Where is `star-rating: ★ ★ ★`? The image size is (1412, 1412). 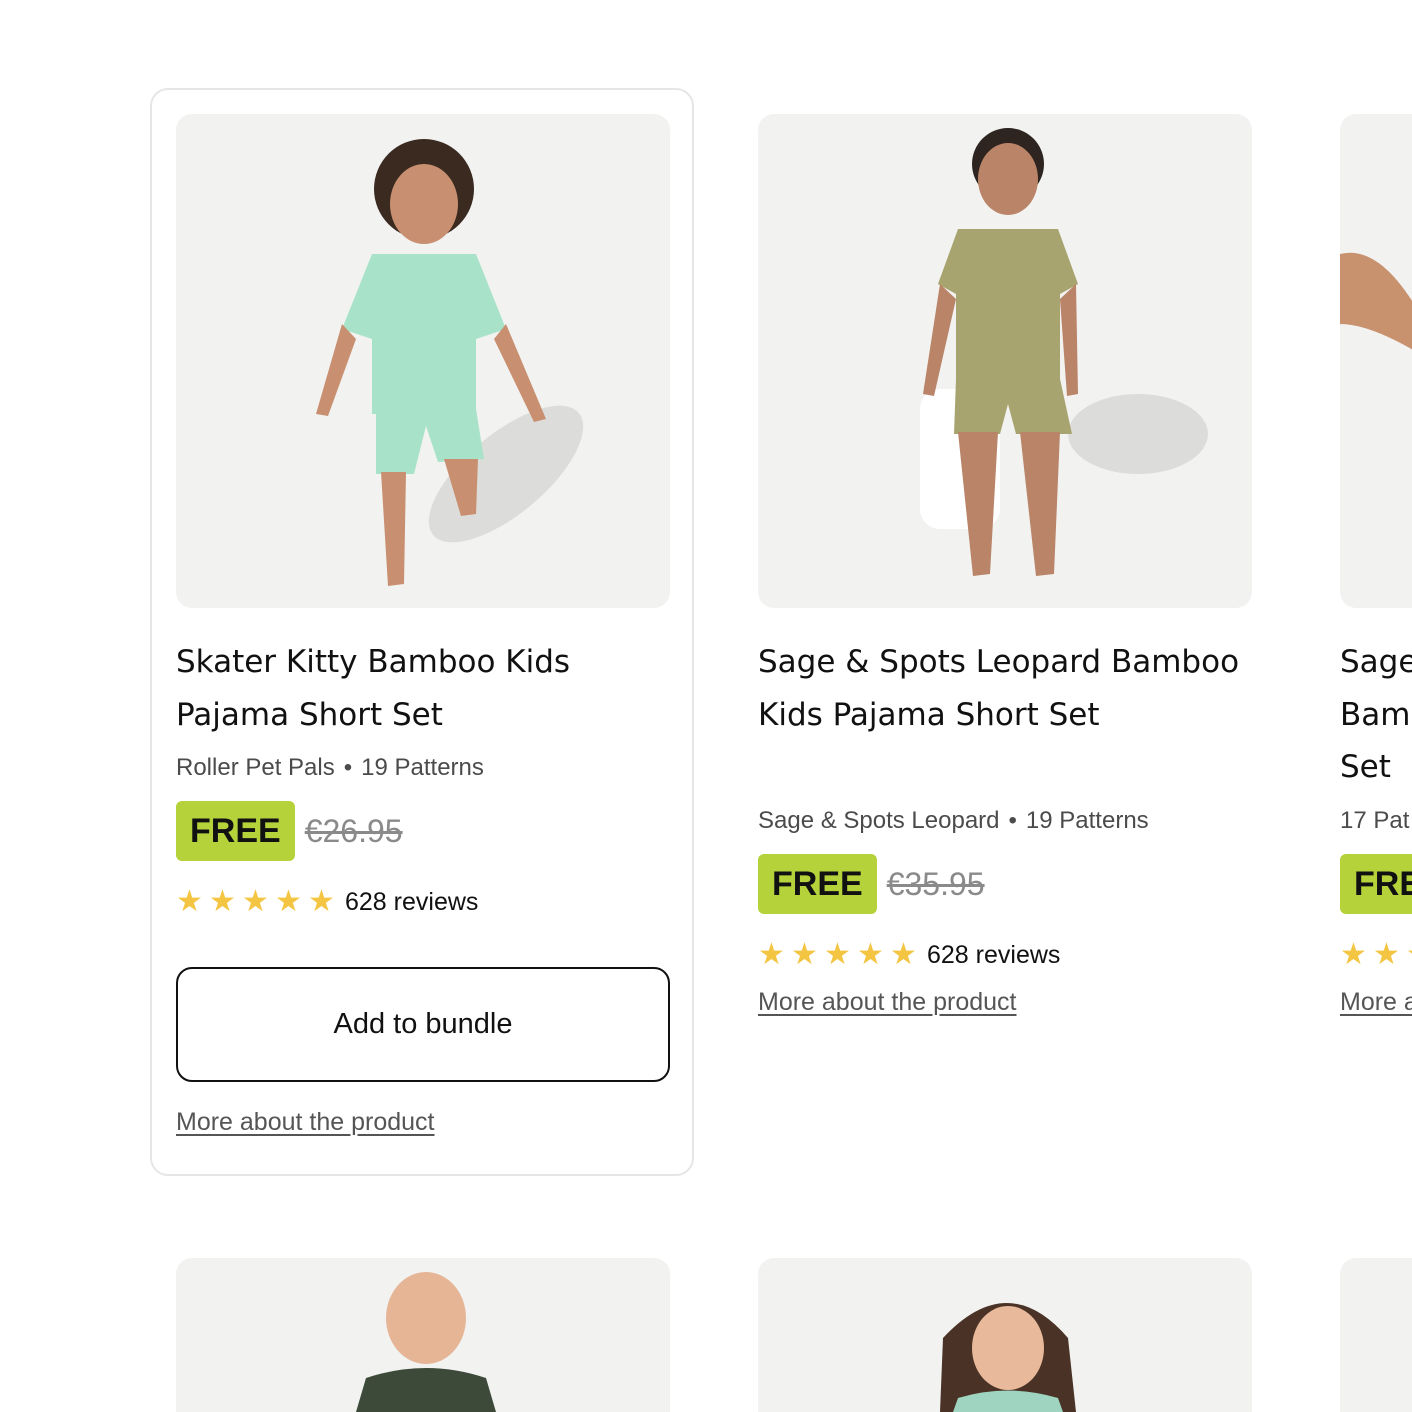 star-rating: ★ ★ ★ is located at coordinates (1376, 955).